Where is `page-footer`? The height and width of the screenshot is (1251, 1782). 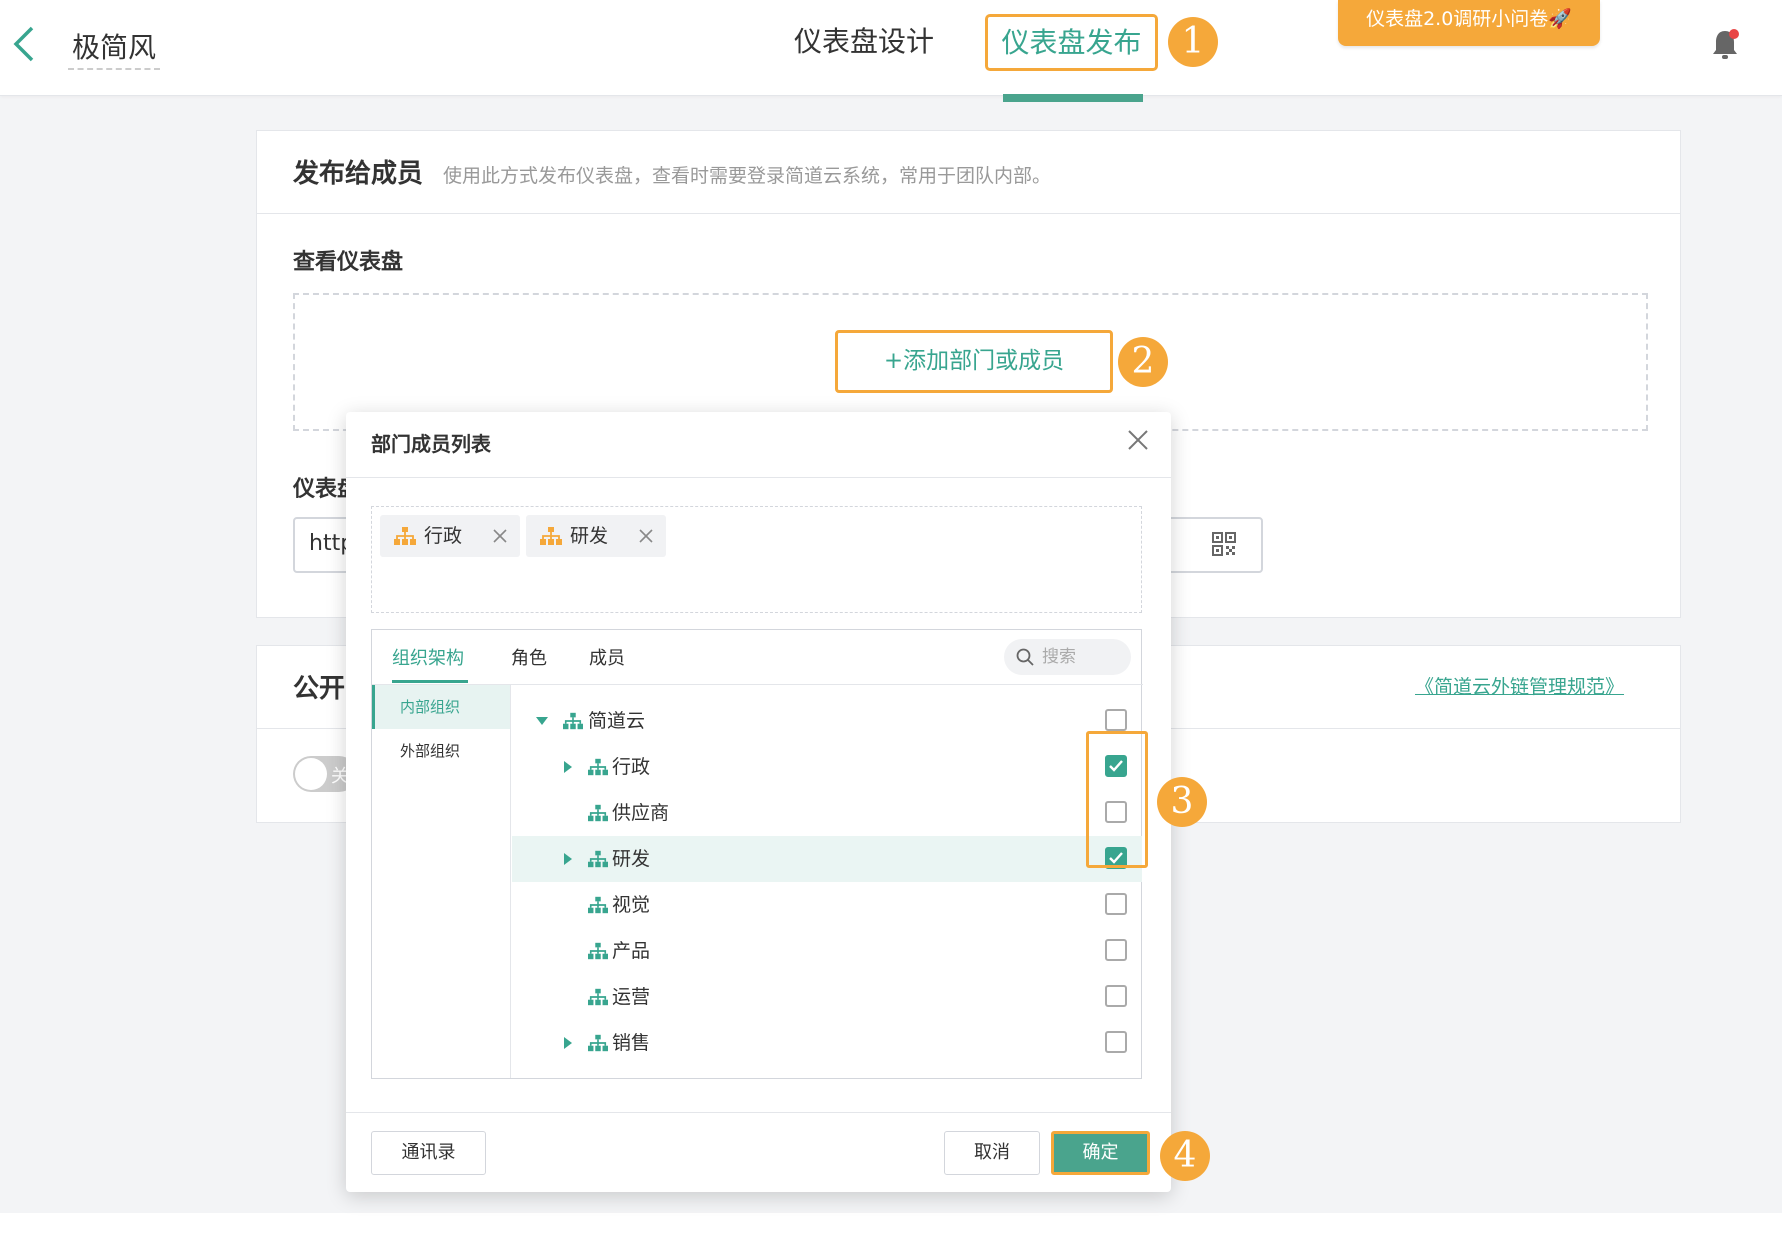
page-footer is located at coordinates (891, 1232).